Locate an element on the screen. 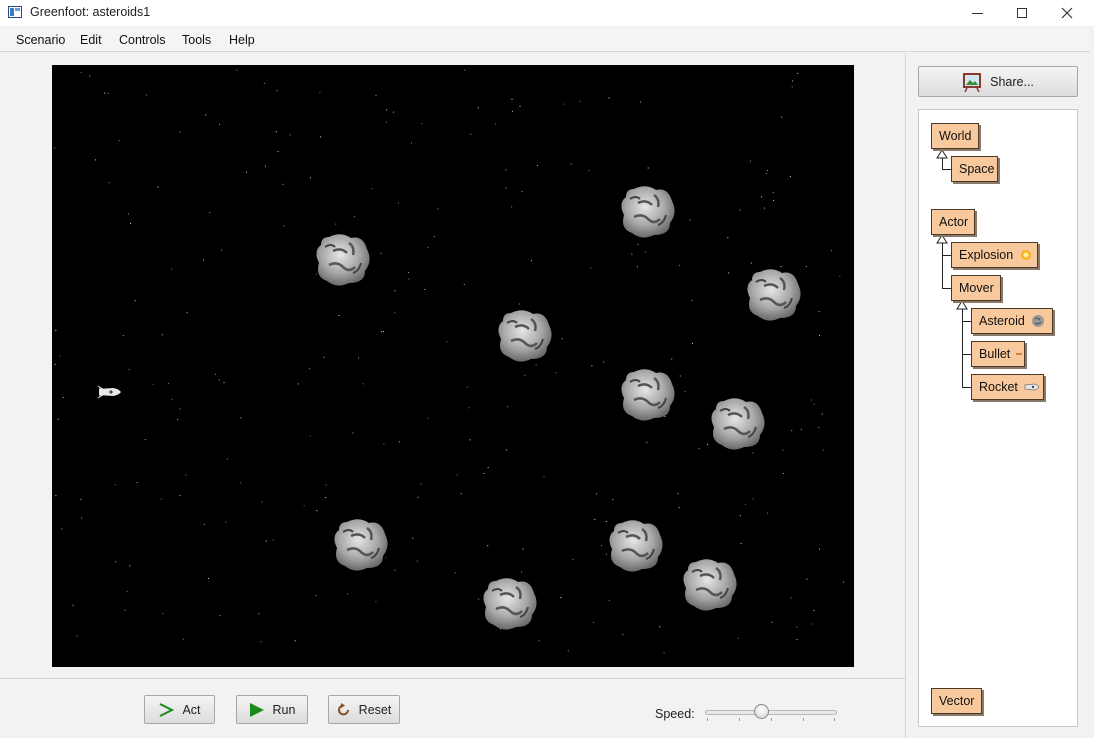  menu-tools: Tools is located at coordinates (196, 40).